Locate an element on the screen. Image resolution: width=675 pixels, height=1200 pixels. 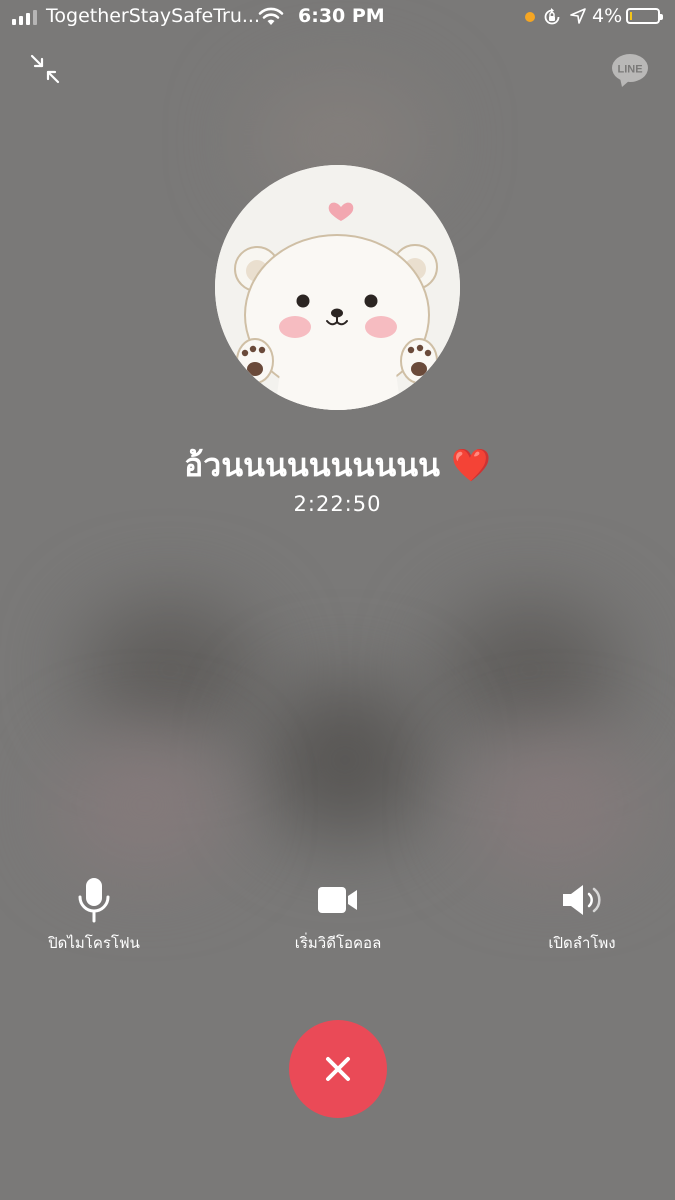
status-bar: TogetherStaySafeTru... 6:30 PM 4% is located at coordinates (337, 17).